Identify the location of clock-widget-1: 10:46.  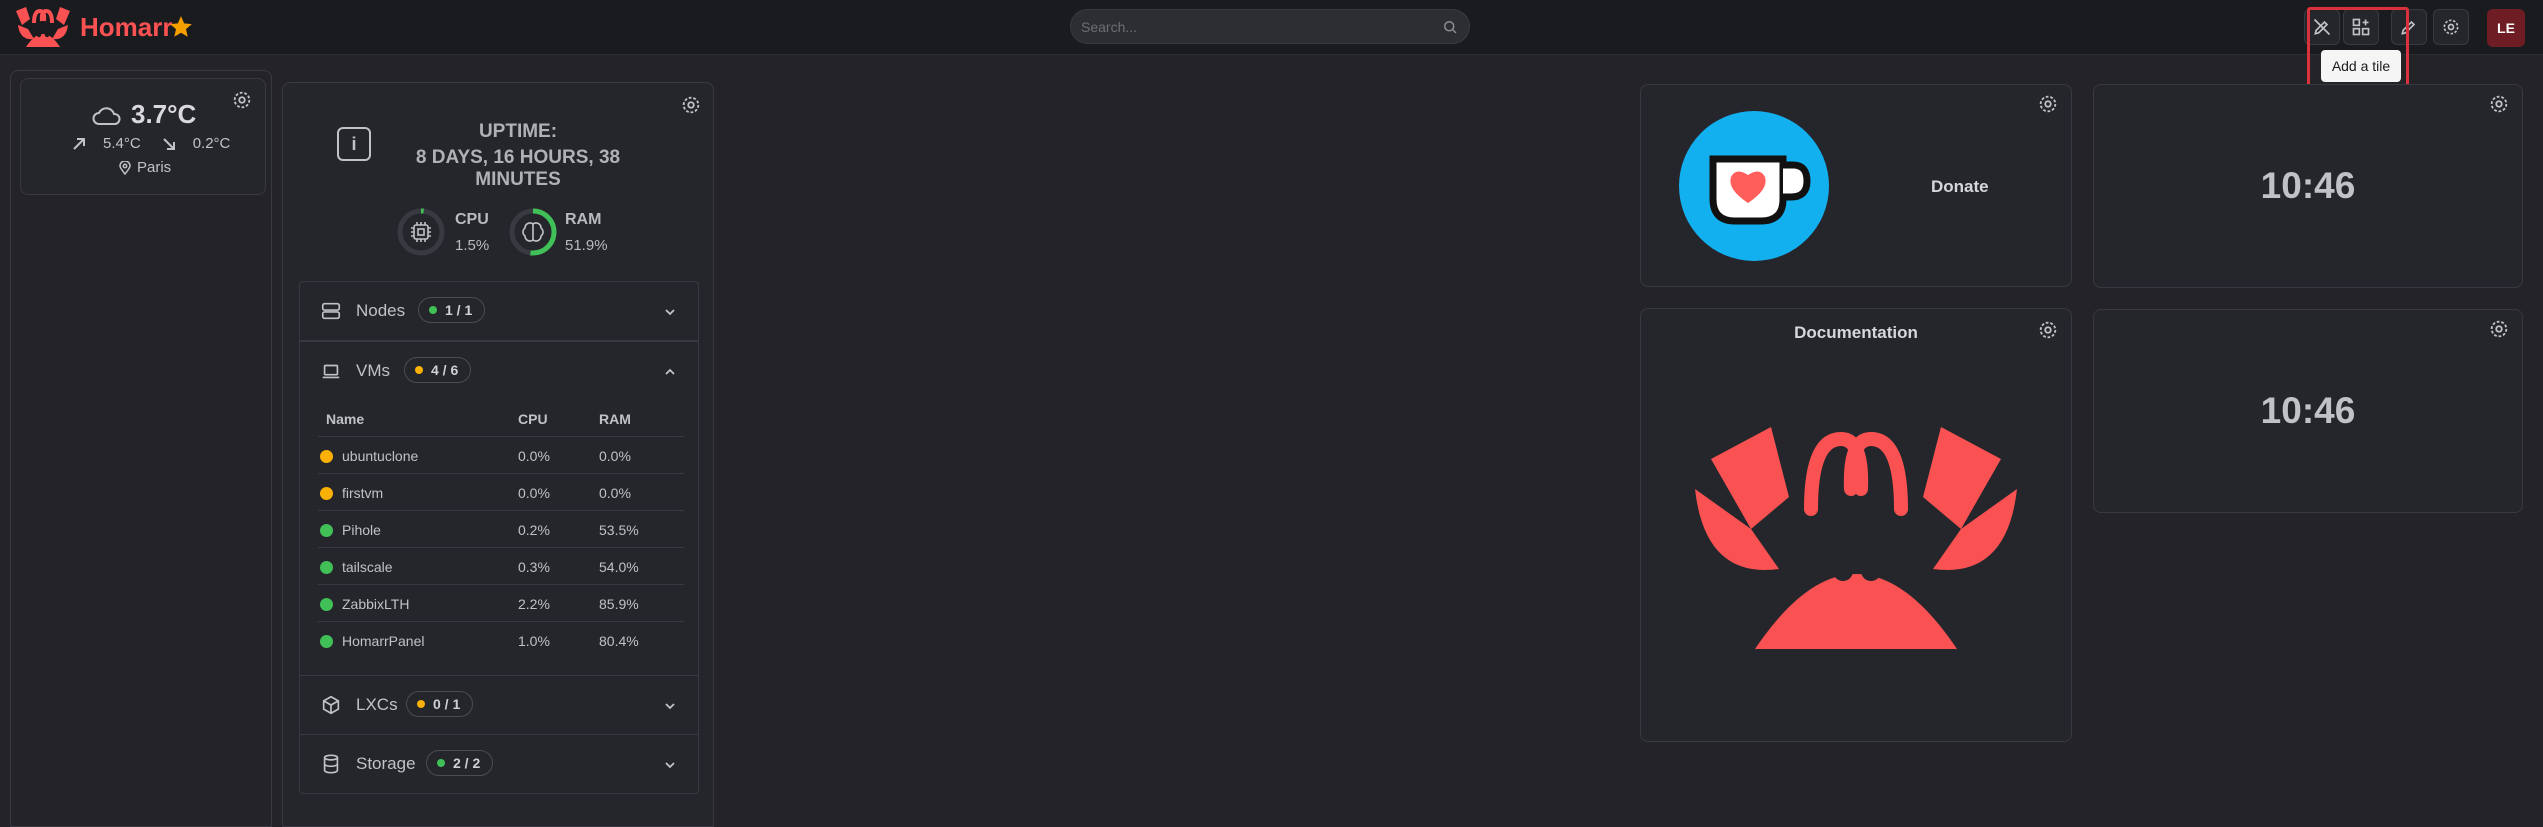
(2308, 186).